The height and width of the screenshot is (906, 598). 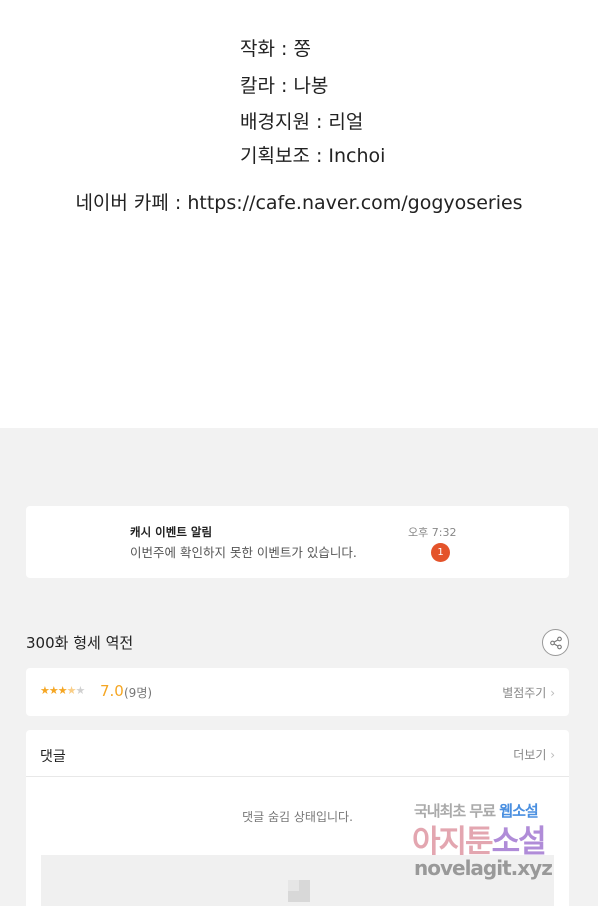 What do you see at coordinates (284, 86) in the screenshot?
I see `credit-color: 칼라 : 나봉` at bounding box center [284, 86].